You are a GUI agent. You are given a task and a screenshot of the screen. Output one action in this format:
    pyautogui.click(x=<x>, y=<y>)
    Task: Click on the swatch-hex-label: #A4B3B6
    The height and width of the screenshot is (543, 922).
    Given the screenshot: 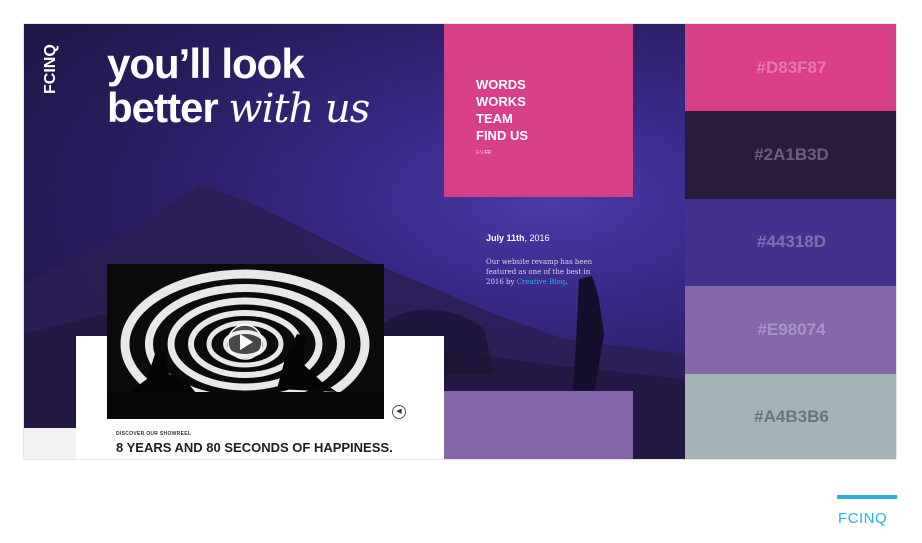 What is the action you would take?
    pyautogui.click(x=791, y=417)
    